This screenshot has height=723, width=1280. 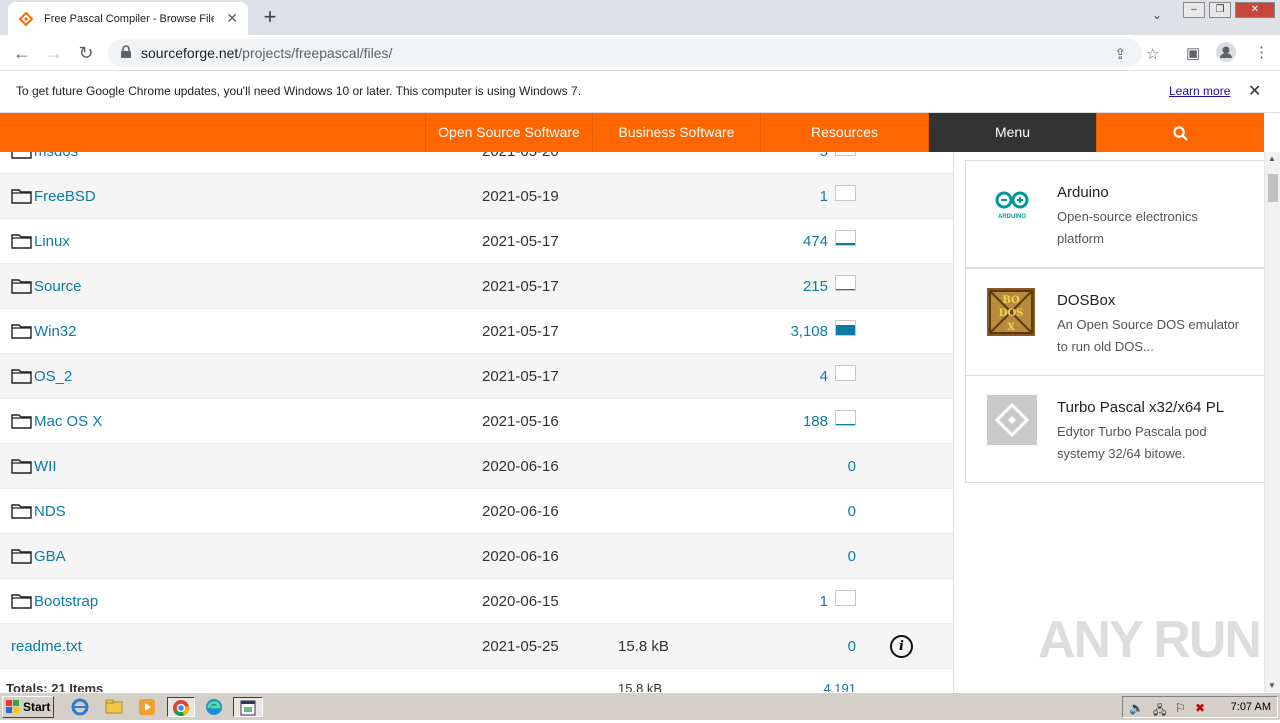 What do you see at coordinates (1220, 10) in the screenshot?
I see `restore-button: ❐` at bounding box center [1220, 10].